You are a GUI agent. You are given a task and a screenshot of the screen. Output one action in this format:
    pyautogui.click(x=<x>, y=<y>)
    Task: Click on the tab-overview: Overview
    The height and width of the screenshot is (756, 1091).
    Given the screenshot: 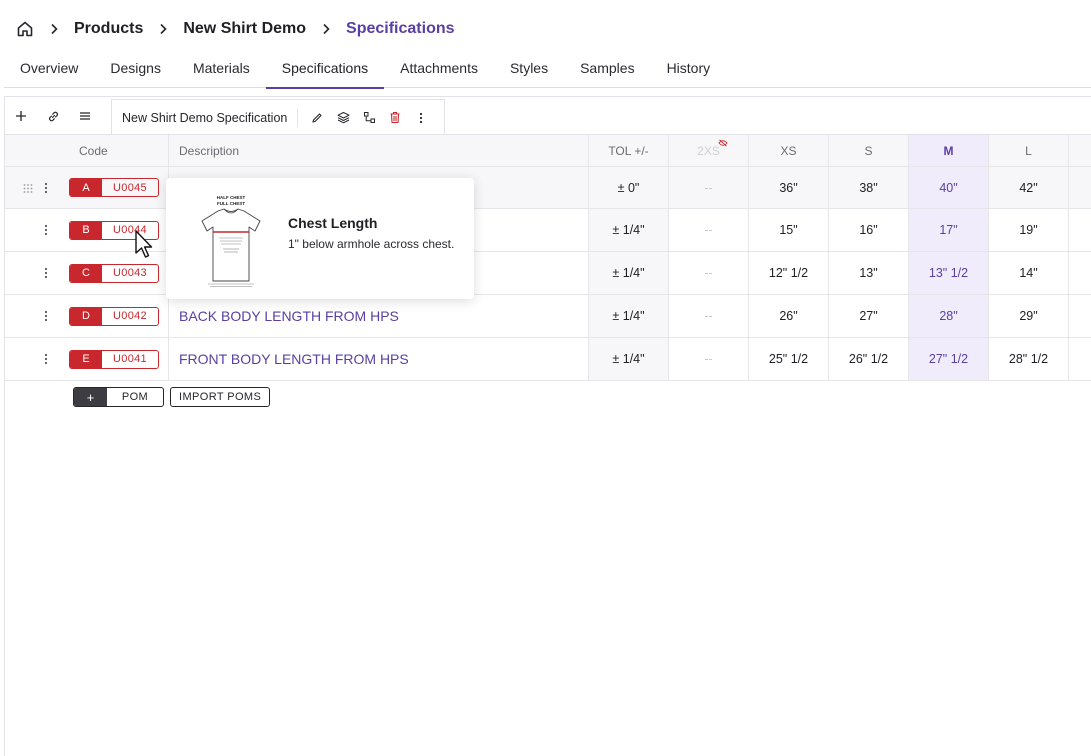 What is the action you would take?
    pyautogui.click(x=49, y=70)
    